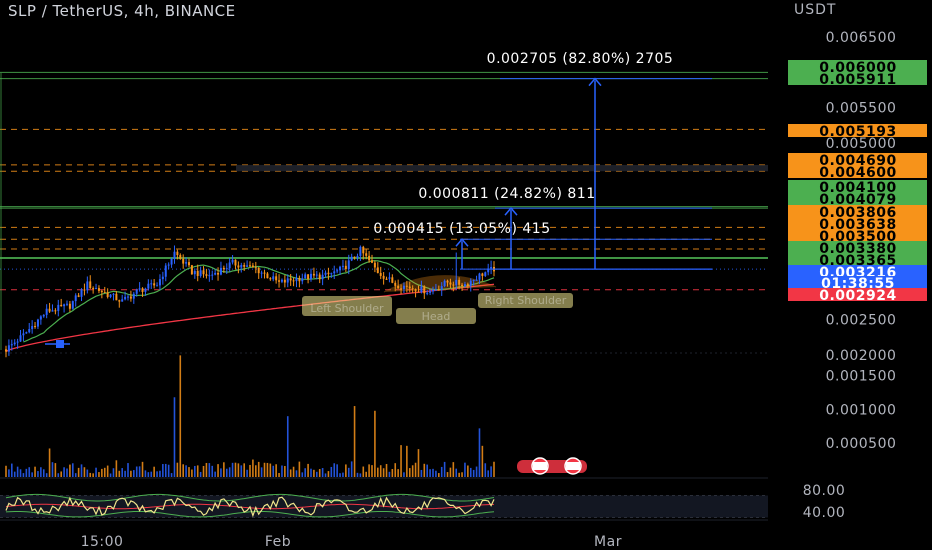 The image size is (932, 550). Describe the element at coordinates (861, 356) in the screenshot. I see `price-tick-label: 0.002000` at that location.